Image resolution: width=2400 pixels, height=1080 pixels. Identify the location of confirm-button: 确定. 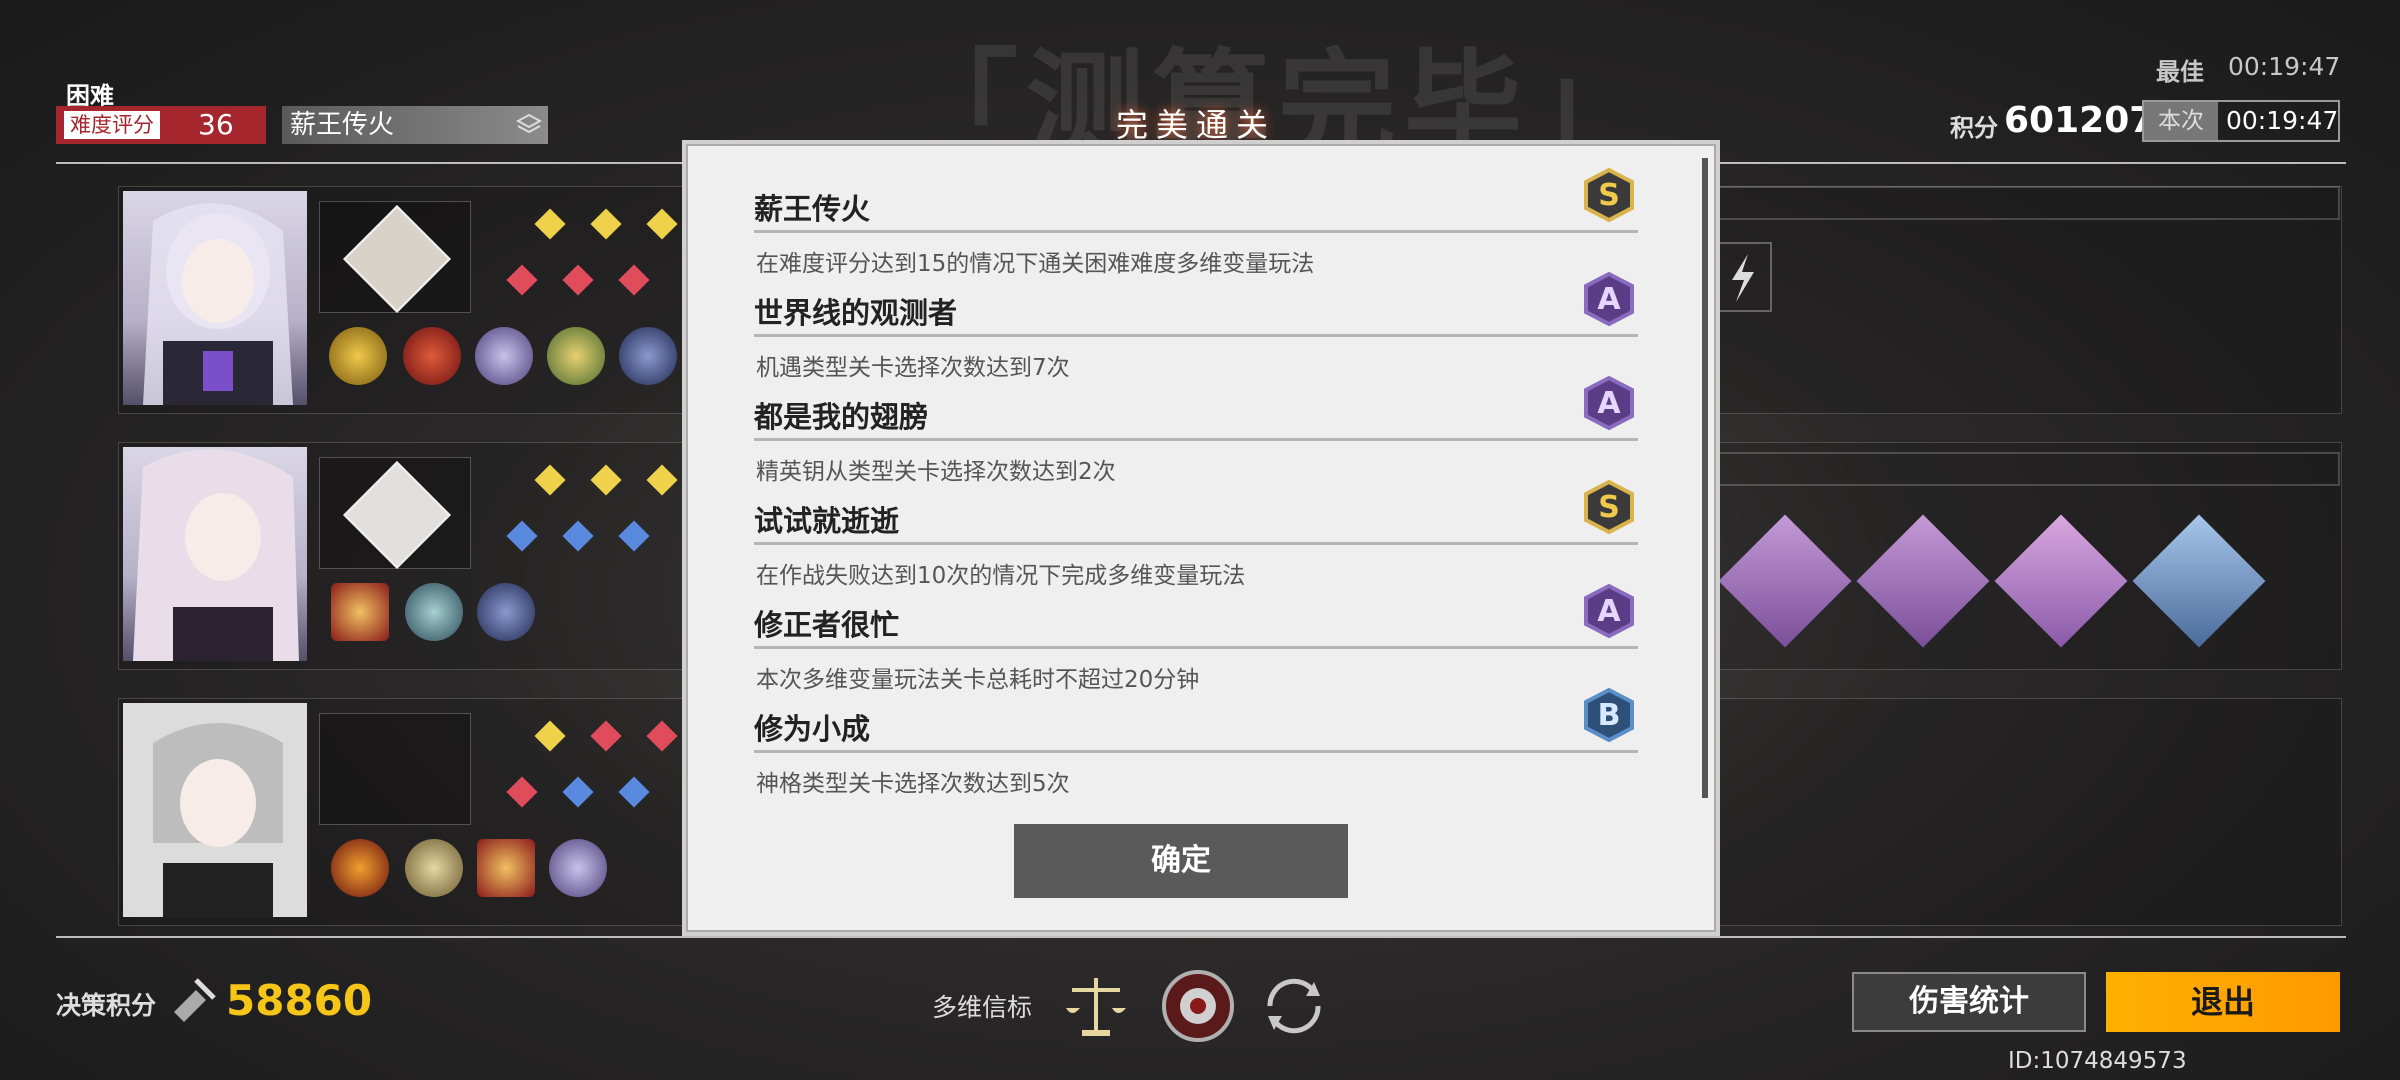
(1181, 861).